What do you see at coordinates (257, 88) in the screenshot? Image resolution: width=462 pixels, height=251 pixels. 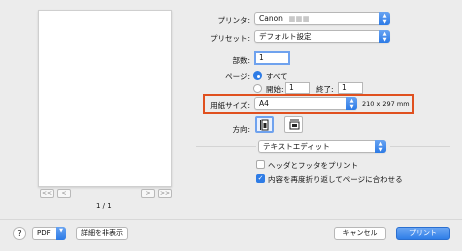 I see `pages-range-radio` at bounding box center [257, 88].